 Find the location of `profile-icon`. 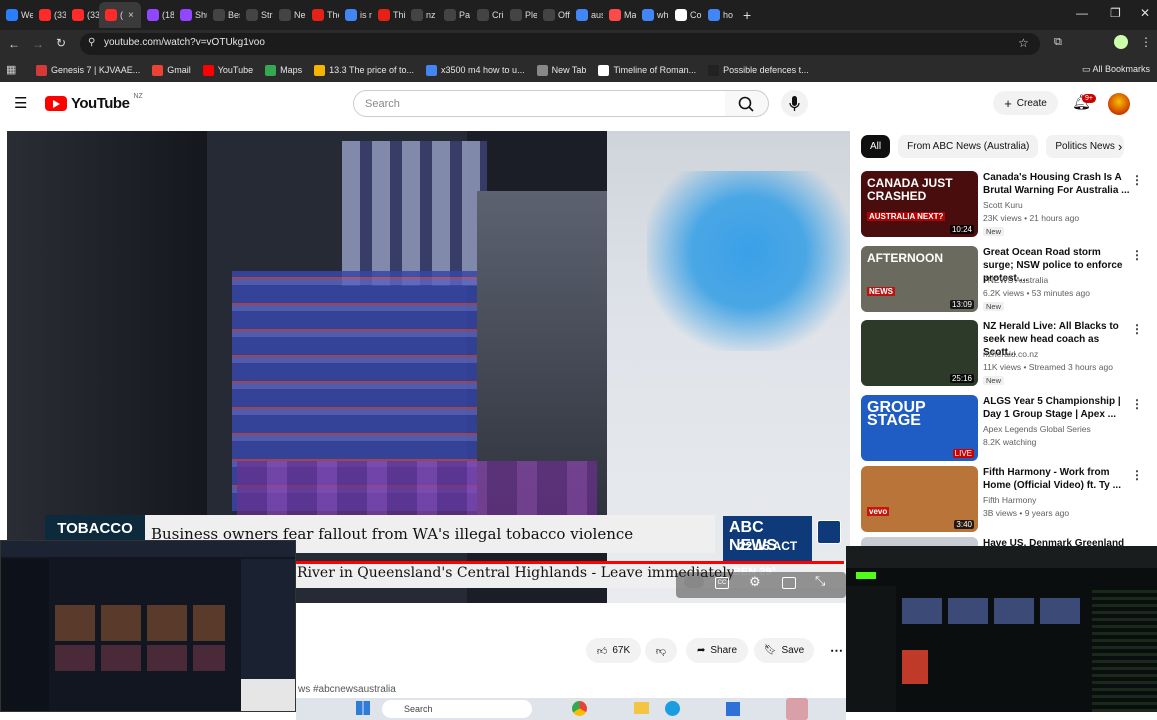

profile-icon is located at coordinates (1121, 42).